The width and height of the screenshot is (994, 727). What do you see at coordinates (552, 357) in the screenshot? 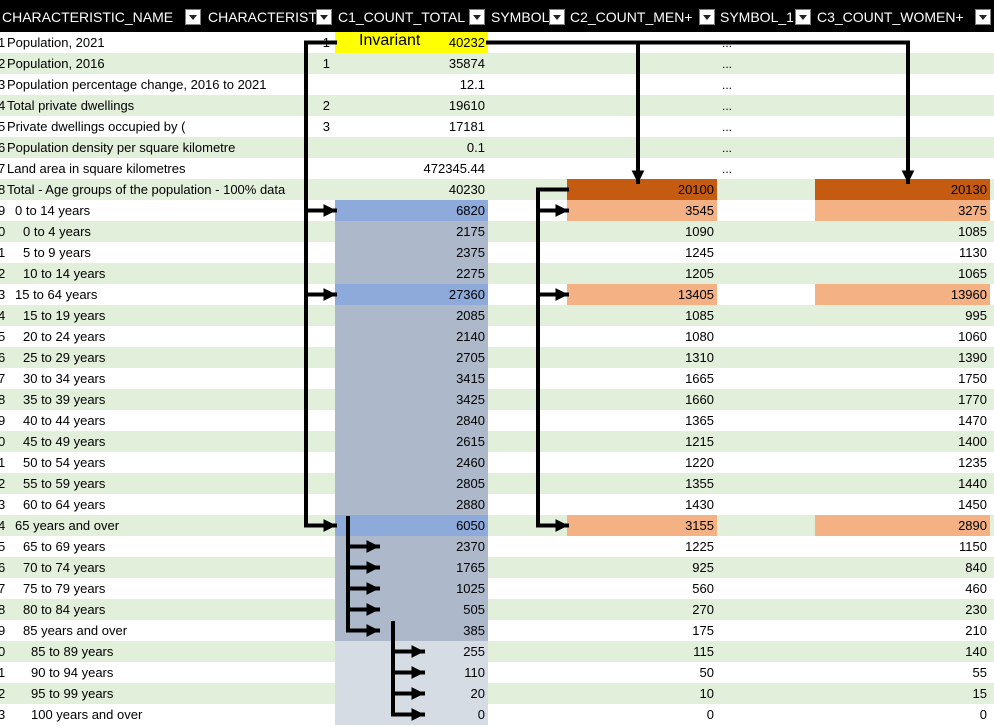
I see `men-bracket-line` at bounding box center [552, 357].